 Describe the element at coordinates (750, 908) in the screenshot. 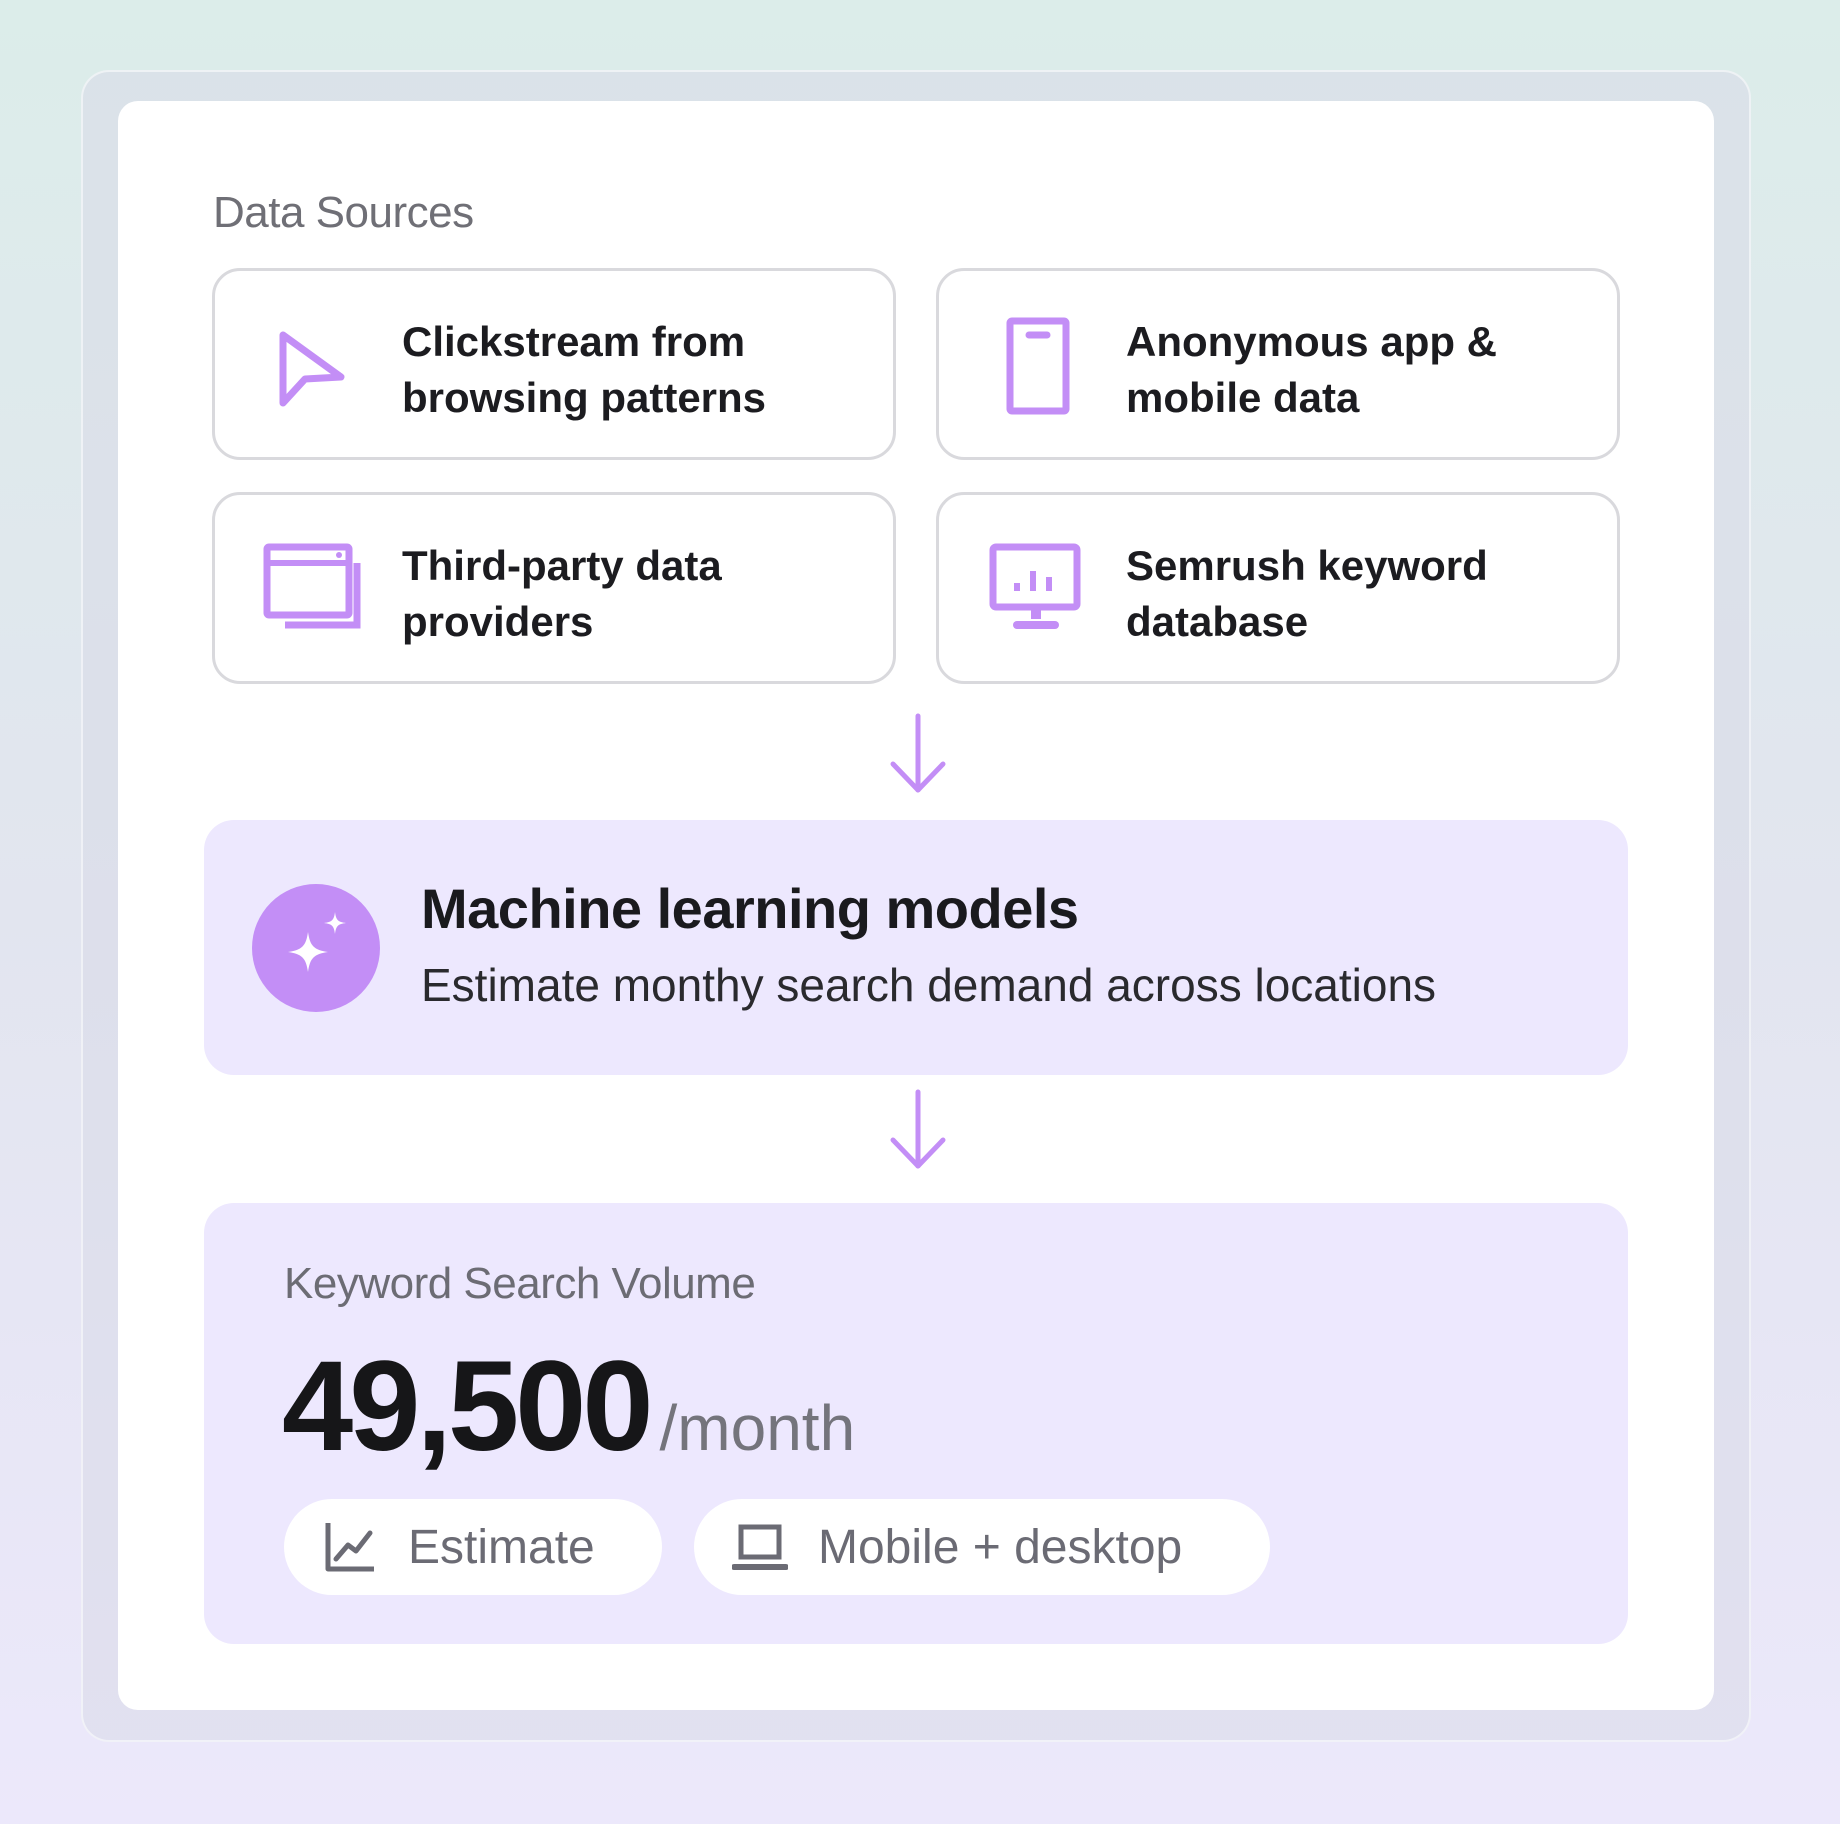

I see `ml-title: Machine learning models` at that location.